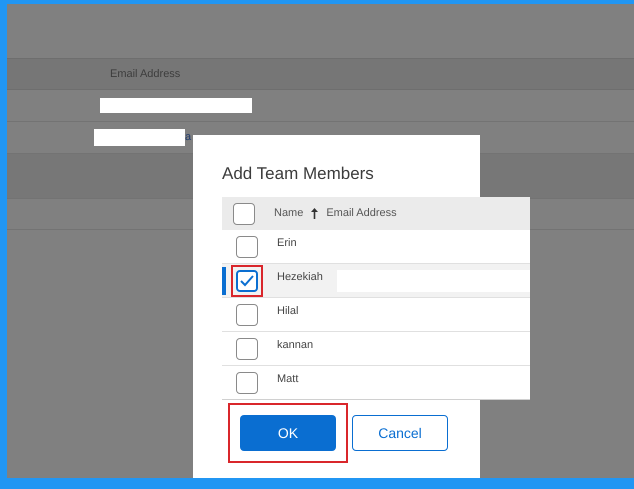 This screenshot has height=489, width=634. I want to click on name-cell-text: Erin, so click(287, 243).